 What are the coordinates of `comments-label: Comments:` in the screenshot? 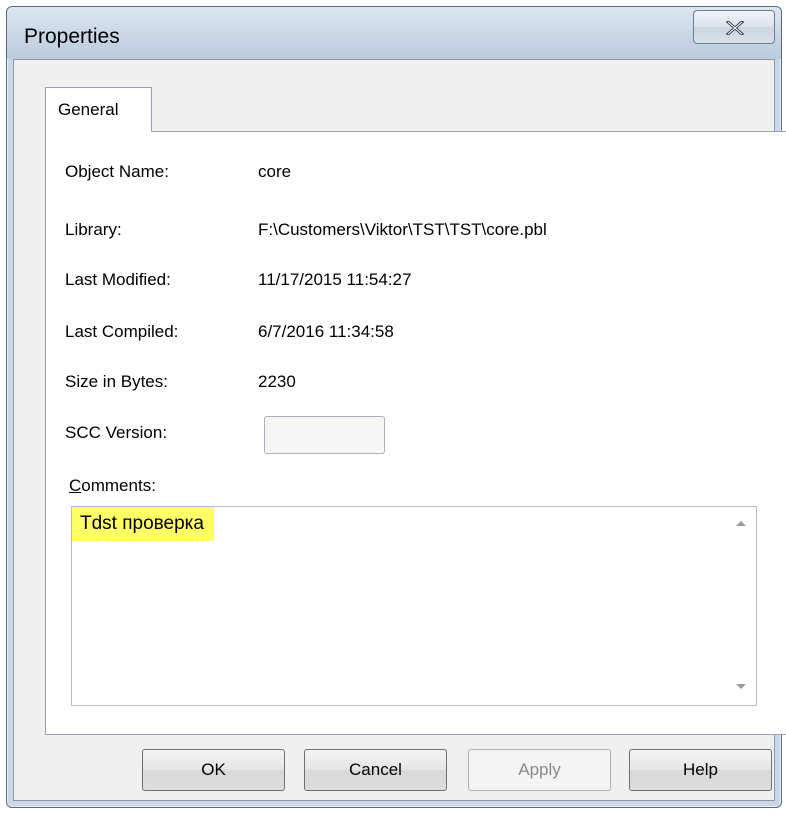 It's located at (112, 486).